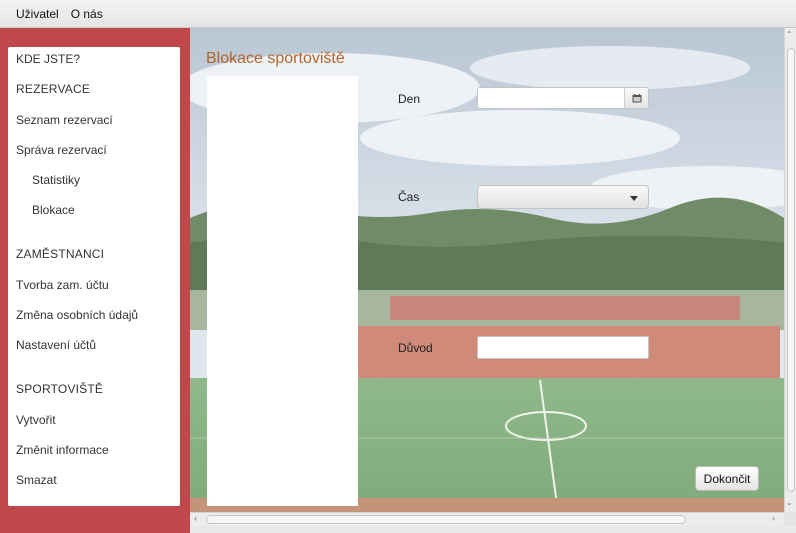 The height and width of the screenshot is (533, 796). What do you see at coordinates (62, 285) in the screenshot?
I see `sidebar-item-create-employee-account: Tvorba zam. účtu` at bounding box center [62, 285].